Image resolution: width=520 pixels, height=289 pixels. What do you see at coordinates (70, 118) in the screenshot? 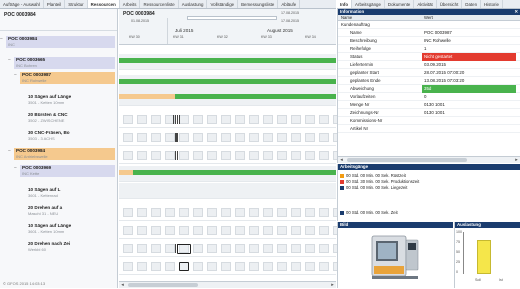
I see `tree-node: 20 Bürsten & CNC 3502 - ZWISCHENE` at bounding box center [70, 118].